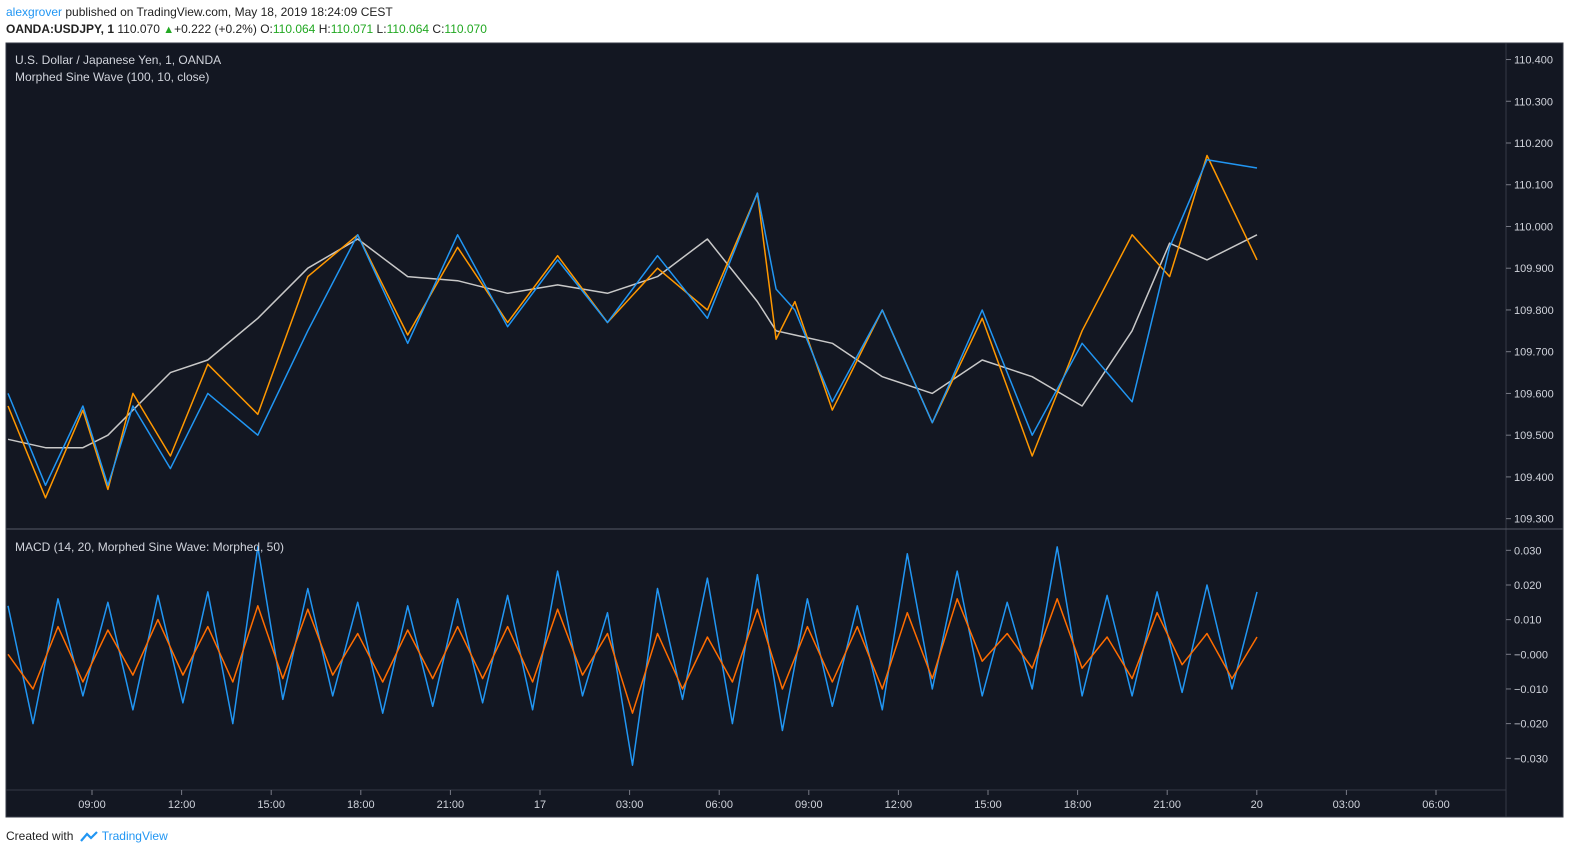 This screenshot has width=1569, height=855. Describe the element at coordinates (1534, 520) in the screenshot. I see `y-tick-label: 109.300` at that location.